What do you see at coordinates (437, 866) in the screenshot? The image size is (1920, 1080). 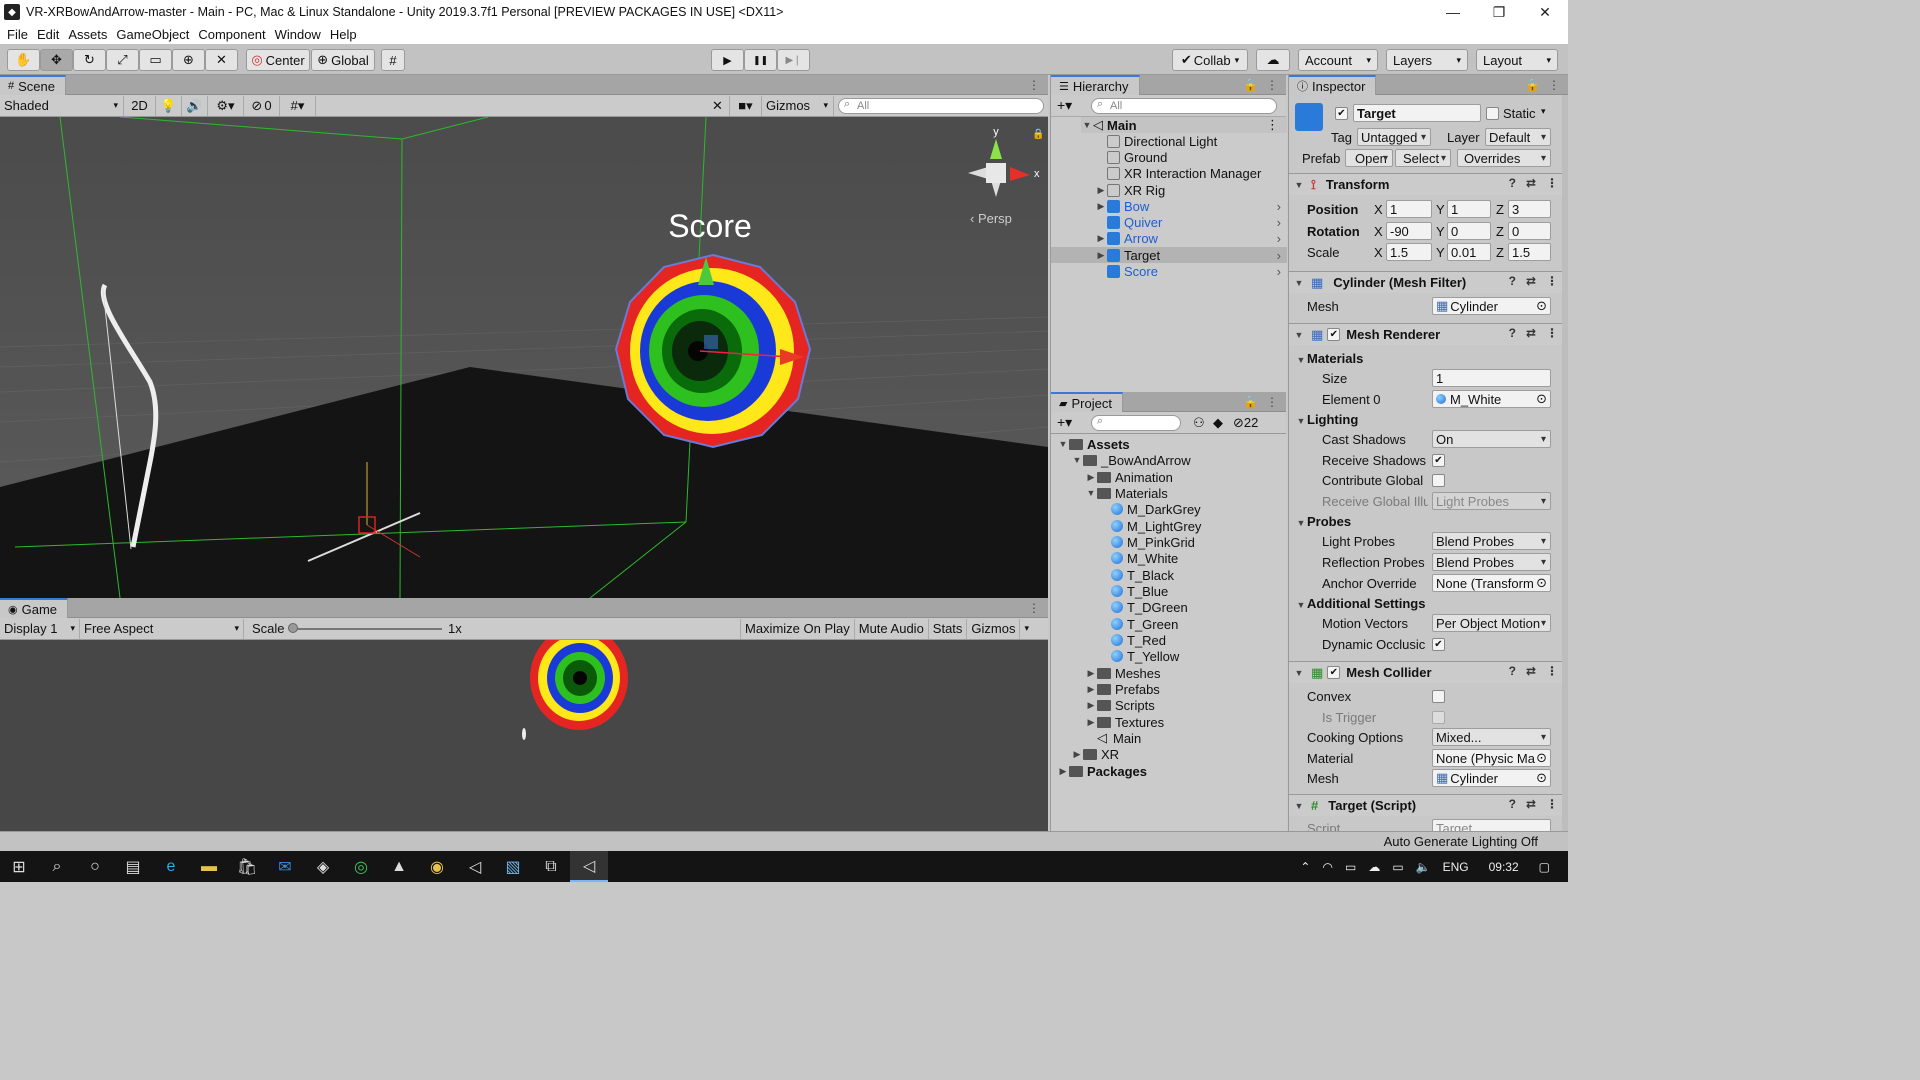 I see `chrome-icon: ◉` at bounding box center [437, 866].